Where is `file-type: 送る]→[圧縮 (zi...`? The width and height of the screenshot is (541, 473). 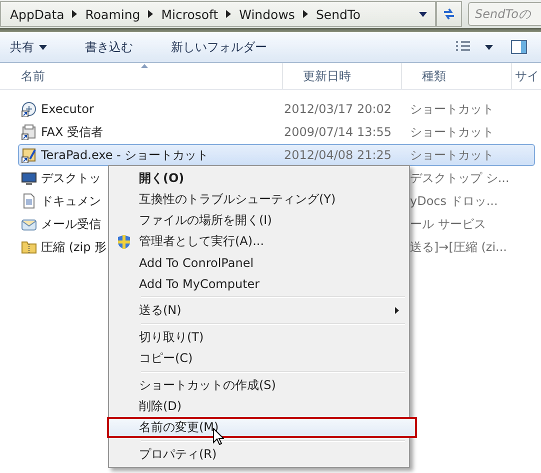
file-type: 送る]→[圧縮 (zi... is located at coordinates (458, 247).